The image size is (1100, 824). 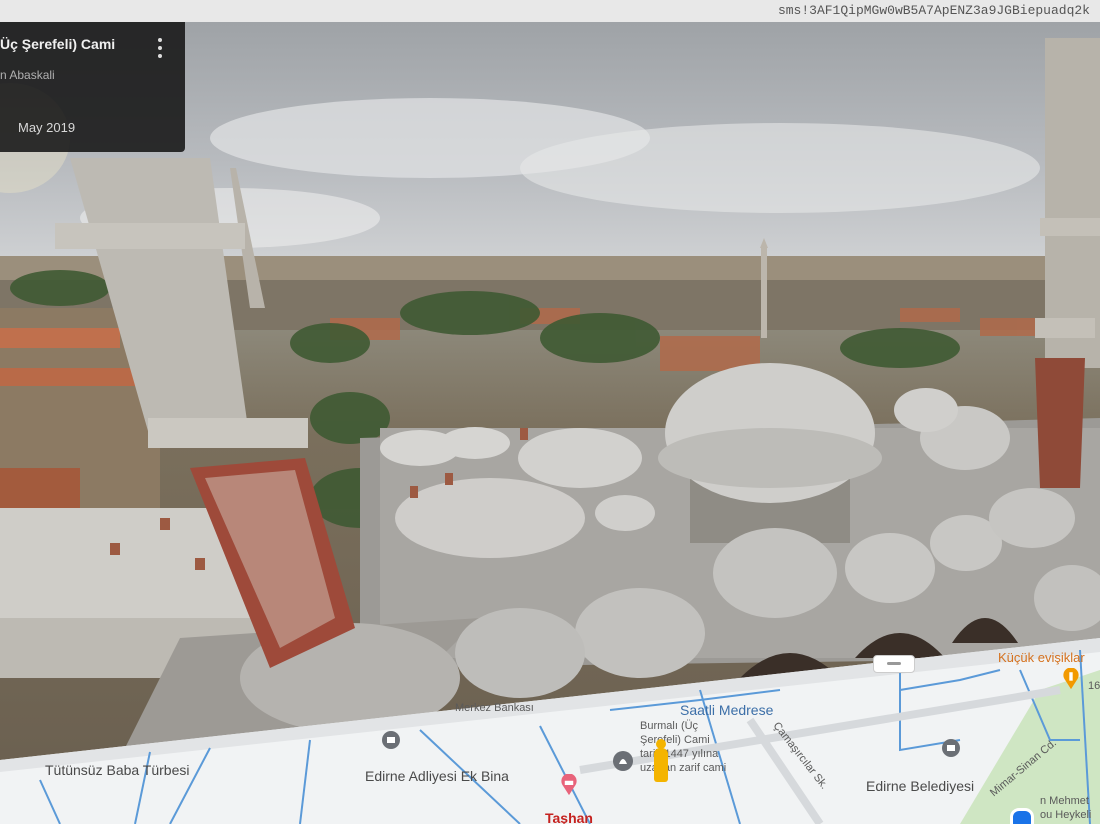 I want to click on url-text: sms!3AF1QipMGw0wB5A7ApENZ3a9JGBiepuadq2k, so click(x=933, y=10).